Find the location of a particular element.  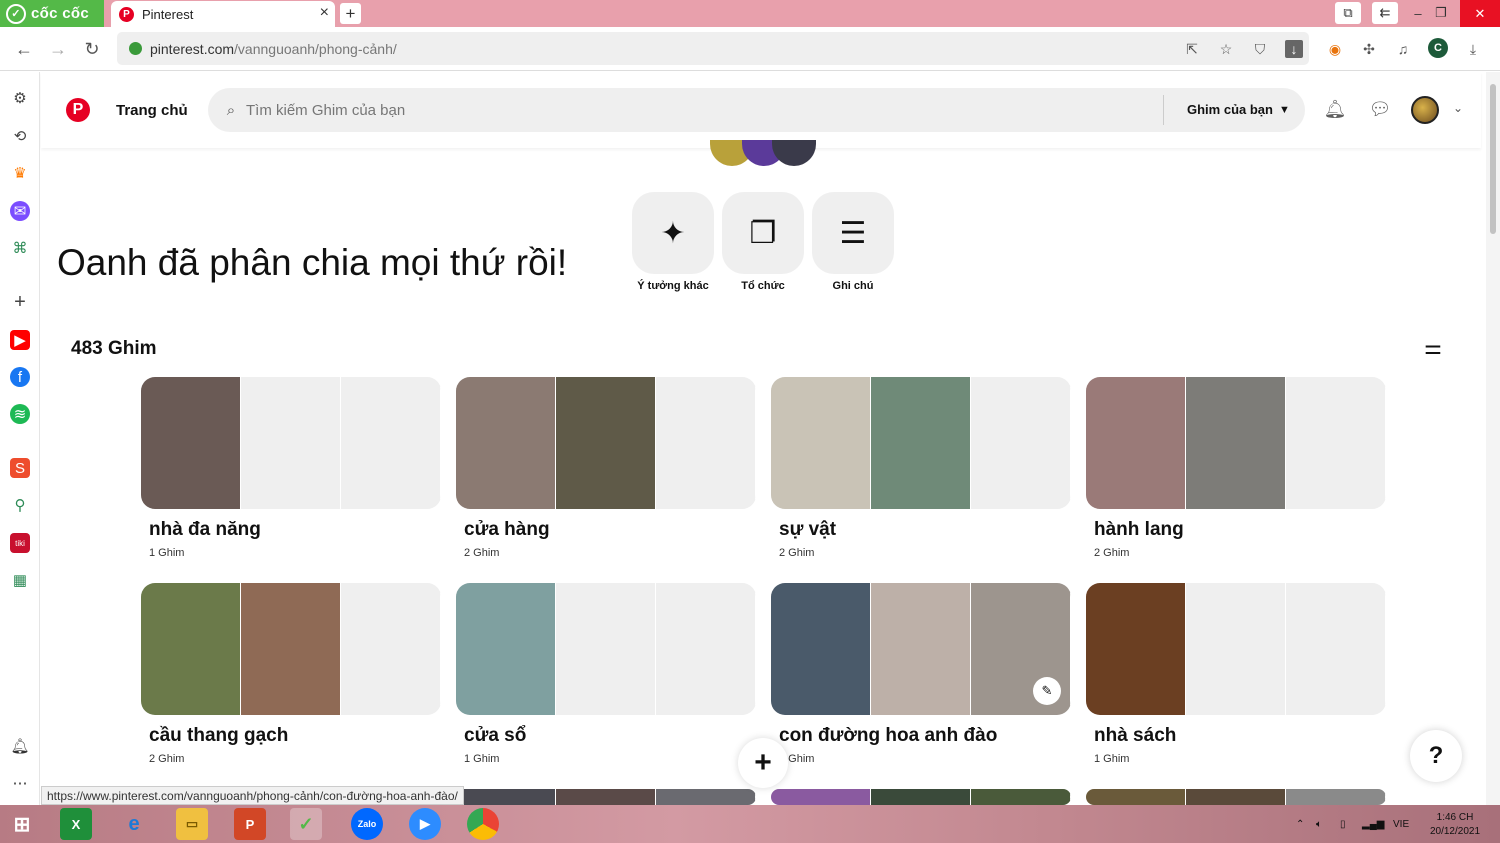

notifications-bell-icon: 🔔︎ is located at coordinates (1335, 109).